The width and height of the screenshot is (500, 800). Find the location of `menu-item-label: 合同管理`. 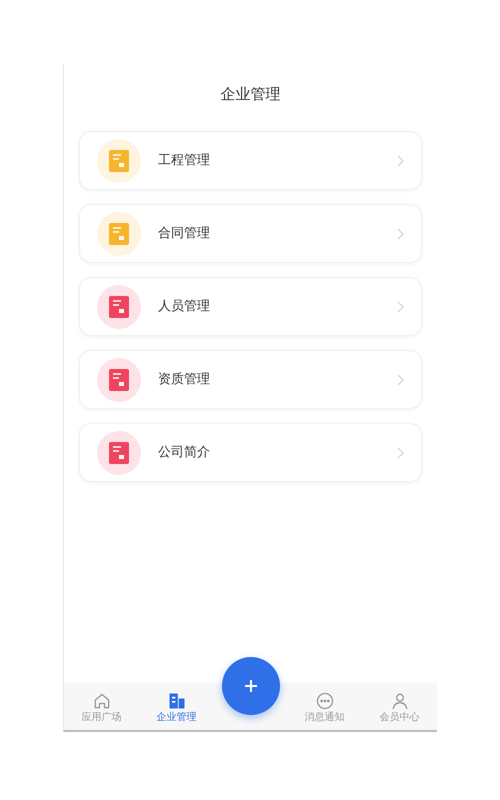

menu-item-label: 合同管理 is located at coordinates (184, 233).